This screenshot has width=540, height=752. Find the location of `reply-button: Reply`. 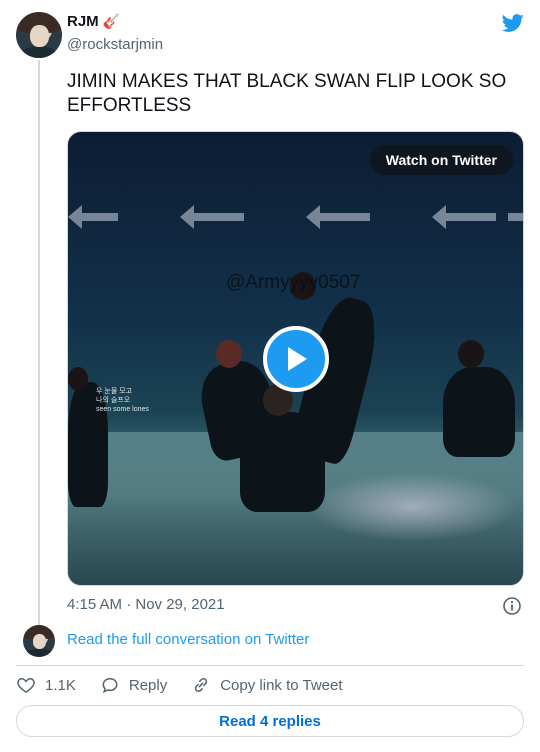

reply-button: Reply is located at coordinates (133, 685).